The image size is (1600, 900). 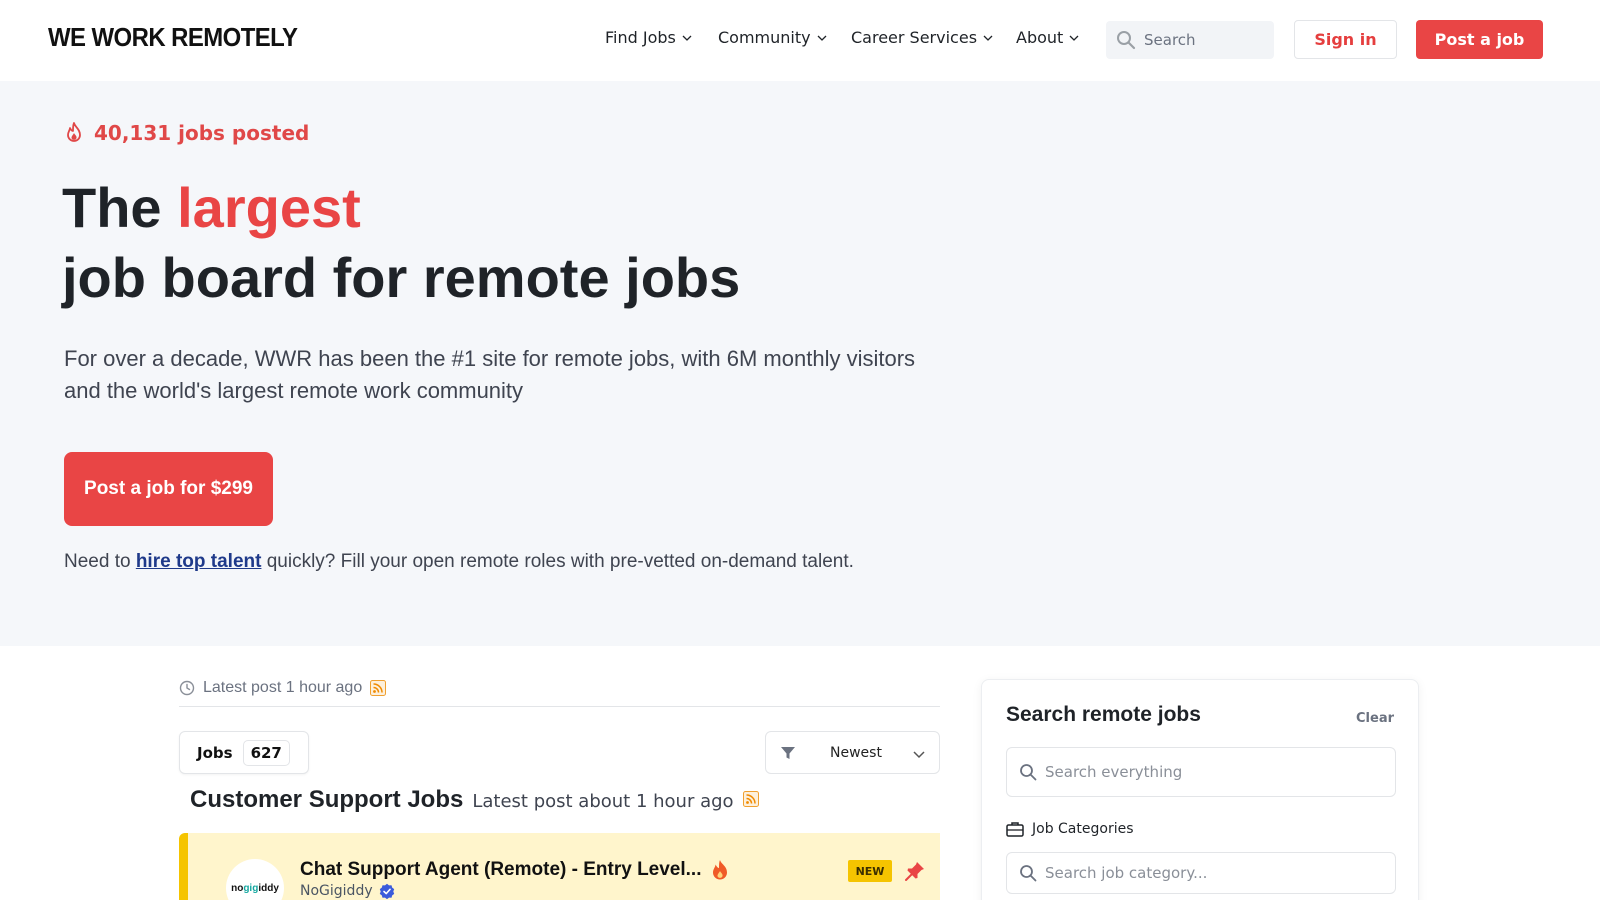 I want to click on category-search-input, so click(x=1205, y=873).